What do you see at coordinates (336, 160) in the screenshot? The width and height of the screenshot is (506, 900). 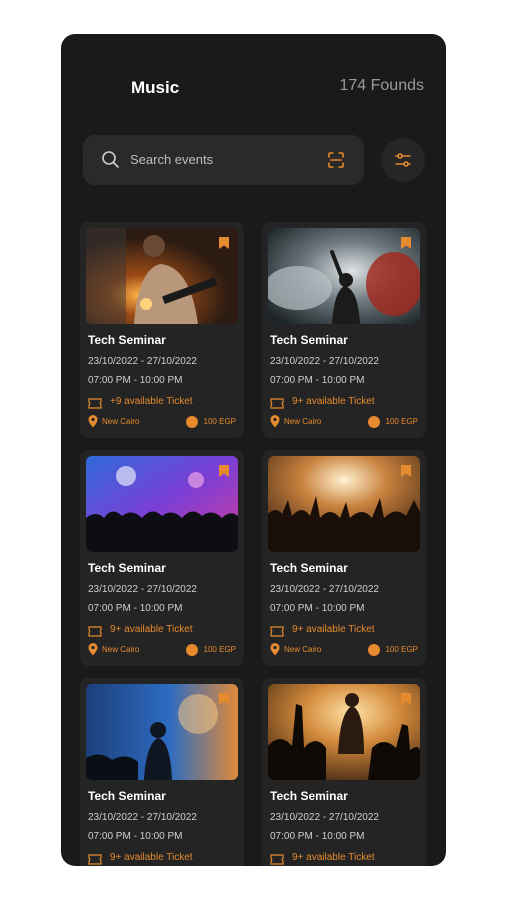 I see `scan-icon` at bounding box center [336, 160].